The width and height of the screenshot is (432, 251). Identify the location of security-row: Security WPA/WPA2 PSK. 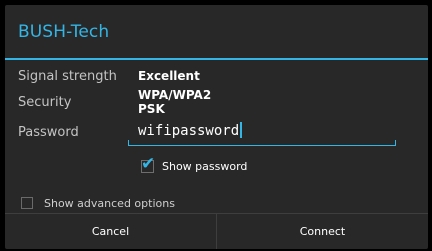
(114, 102).